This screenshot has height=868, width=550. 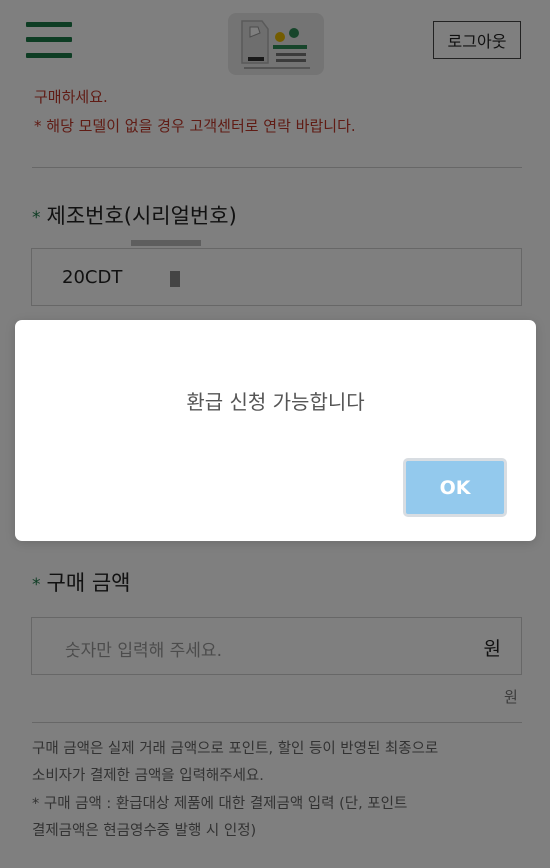 What do you see at coordinates (455, 487) in the screenshot?
I see `ok-button: OK` at bounding box center [455, 487].